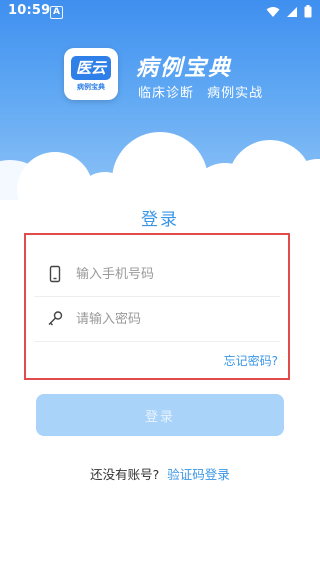  Describe the element at coordinates (91, 87) in the screenshot. I see `logo-caption: 病例宝典` at that location.